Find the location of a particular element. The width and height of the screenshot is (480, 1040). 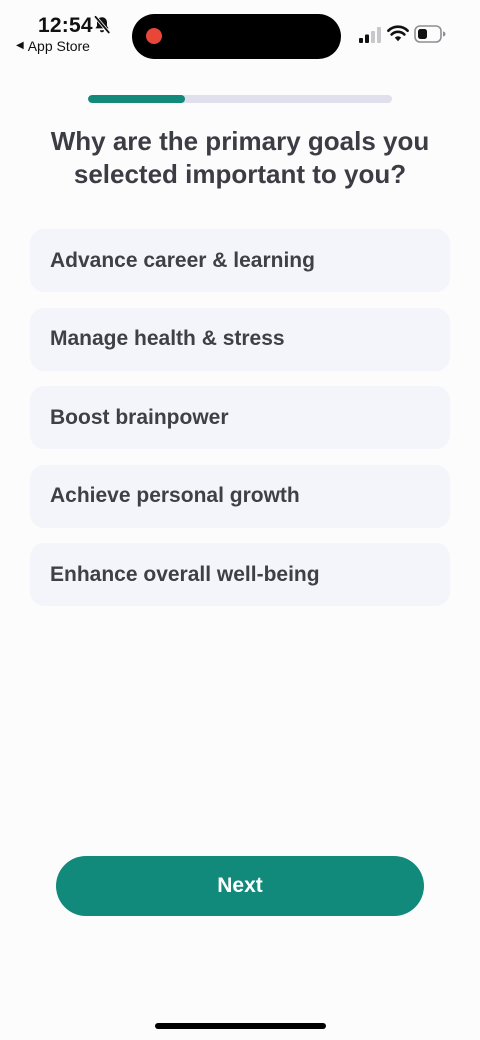

status-bar: 12:54 ◀ App Store is located at coordinates (240, 32).